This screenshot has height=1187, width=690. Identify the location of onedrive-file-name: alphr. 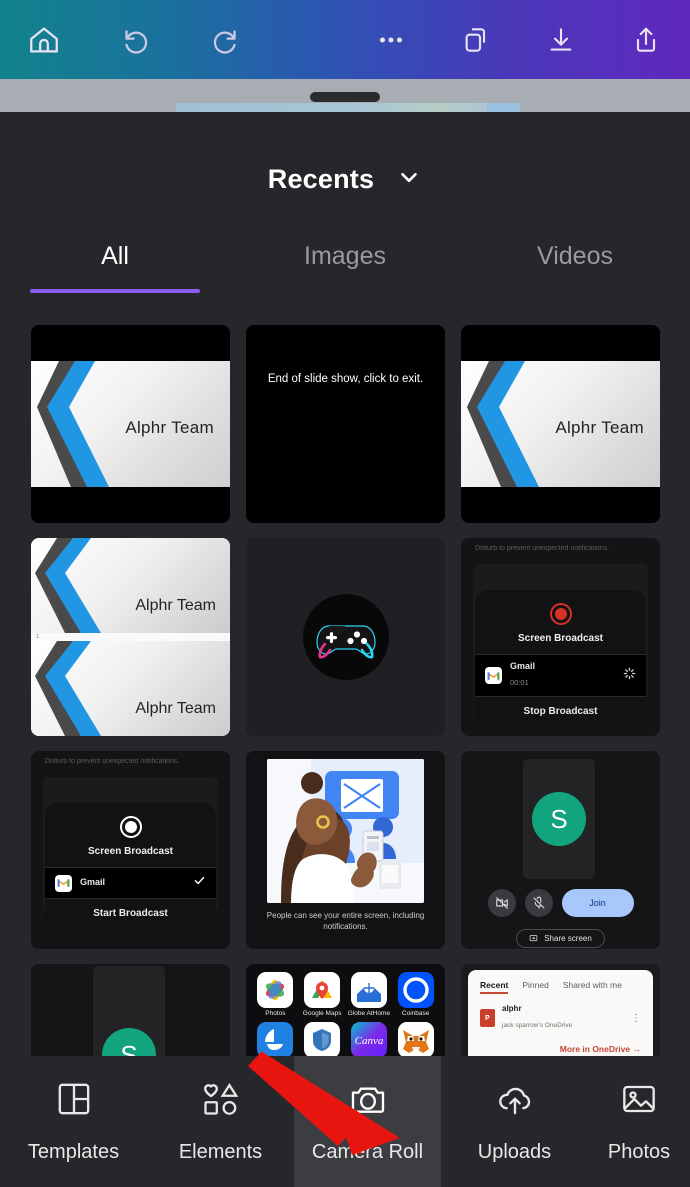
(512, 1008).